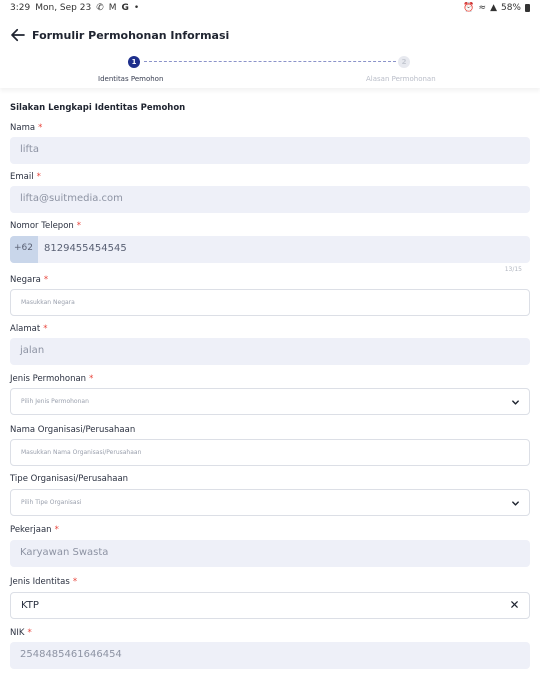 The height and width of the screenshot is (689, 540). I want to click on app-bar: Formulir Permohonan Informasi, so click(270, 36).